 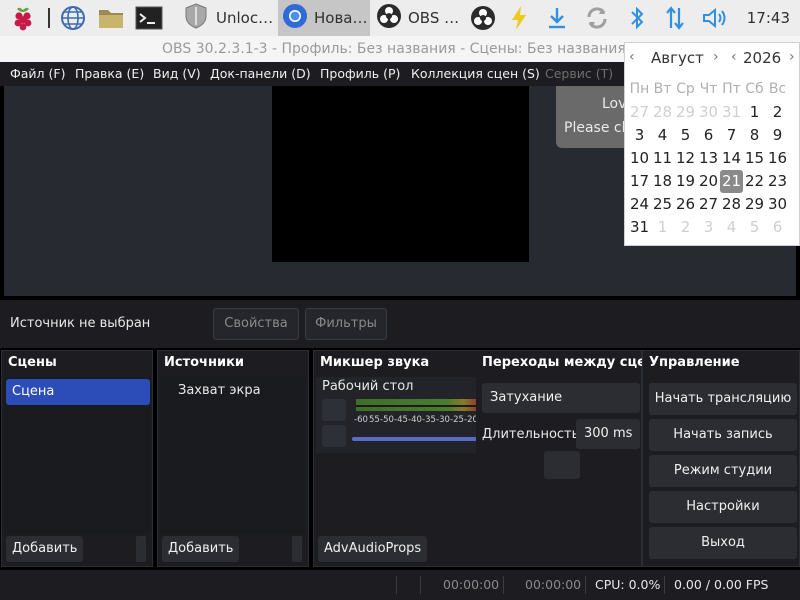 I want to click on studio-mode-button: Режим студии, so click(x=723, y=471).